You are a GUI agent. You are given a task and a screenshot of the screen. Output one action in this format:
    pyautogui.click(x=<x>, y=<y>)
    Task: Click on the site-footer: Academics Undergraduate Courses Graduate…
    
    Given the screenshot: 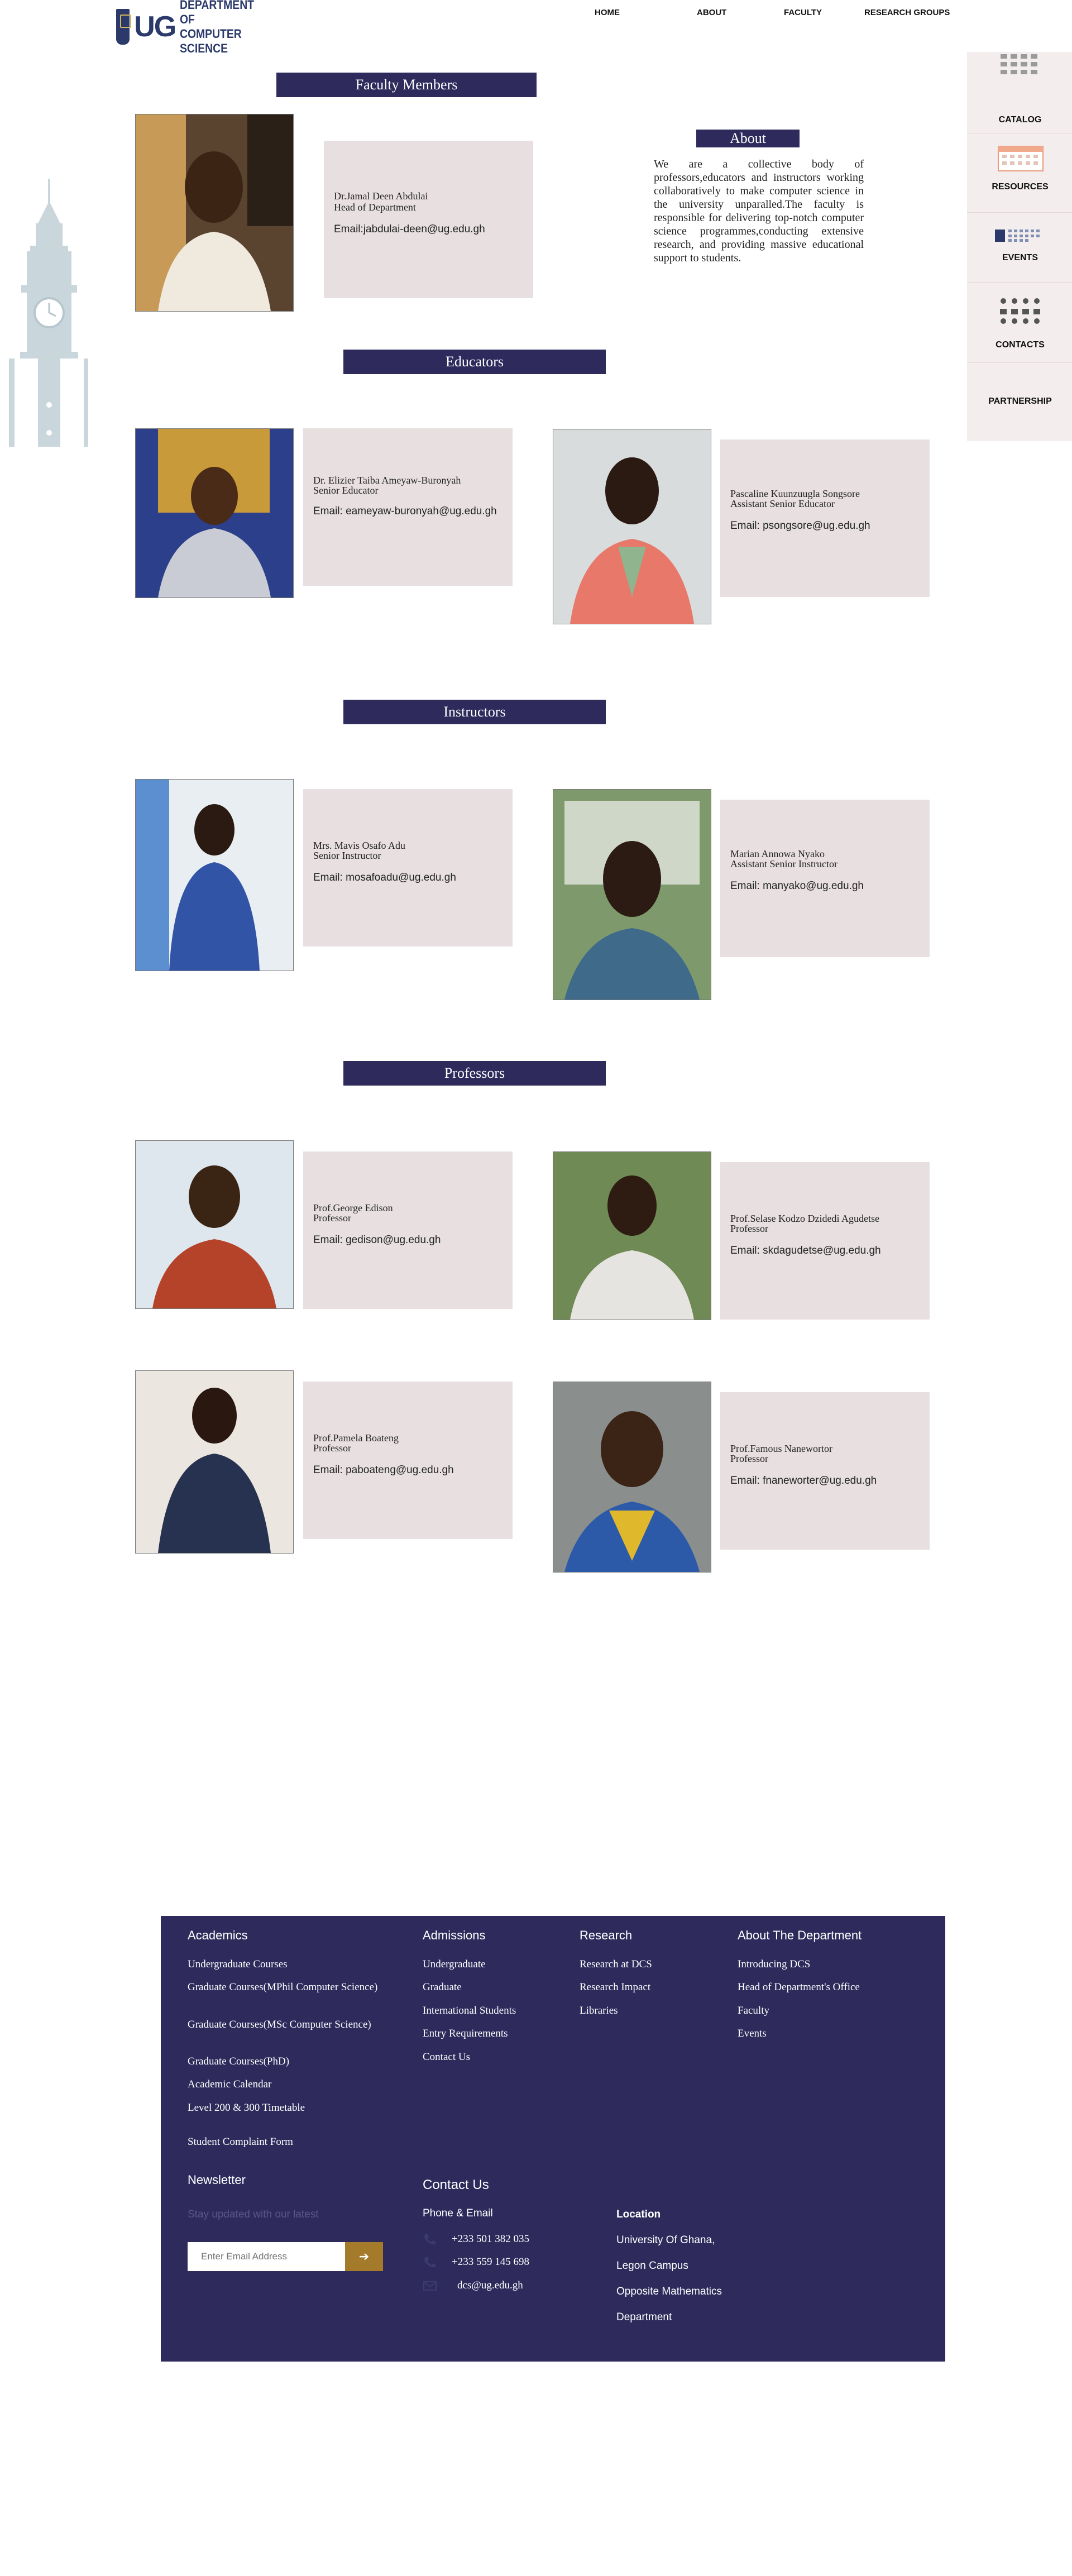 What is the action you would take?
    pyautogui.click(x=553, y=2139)
    